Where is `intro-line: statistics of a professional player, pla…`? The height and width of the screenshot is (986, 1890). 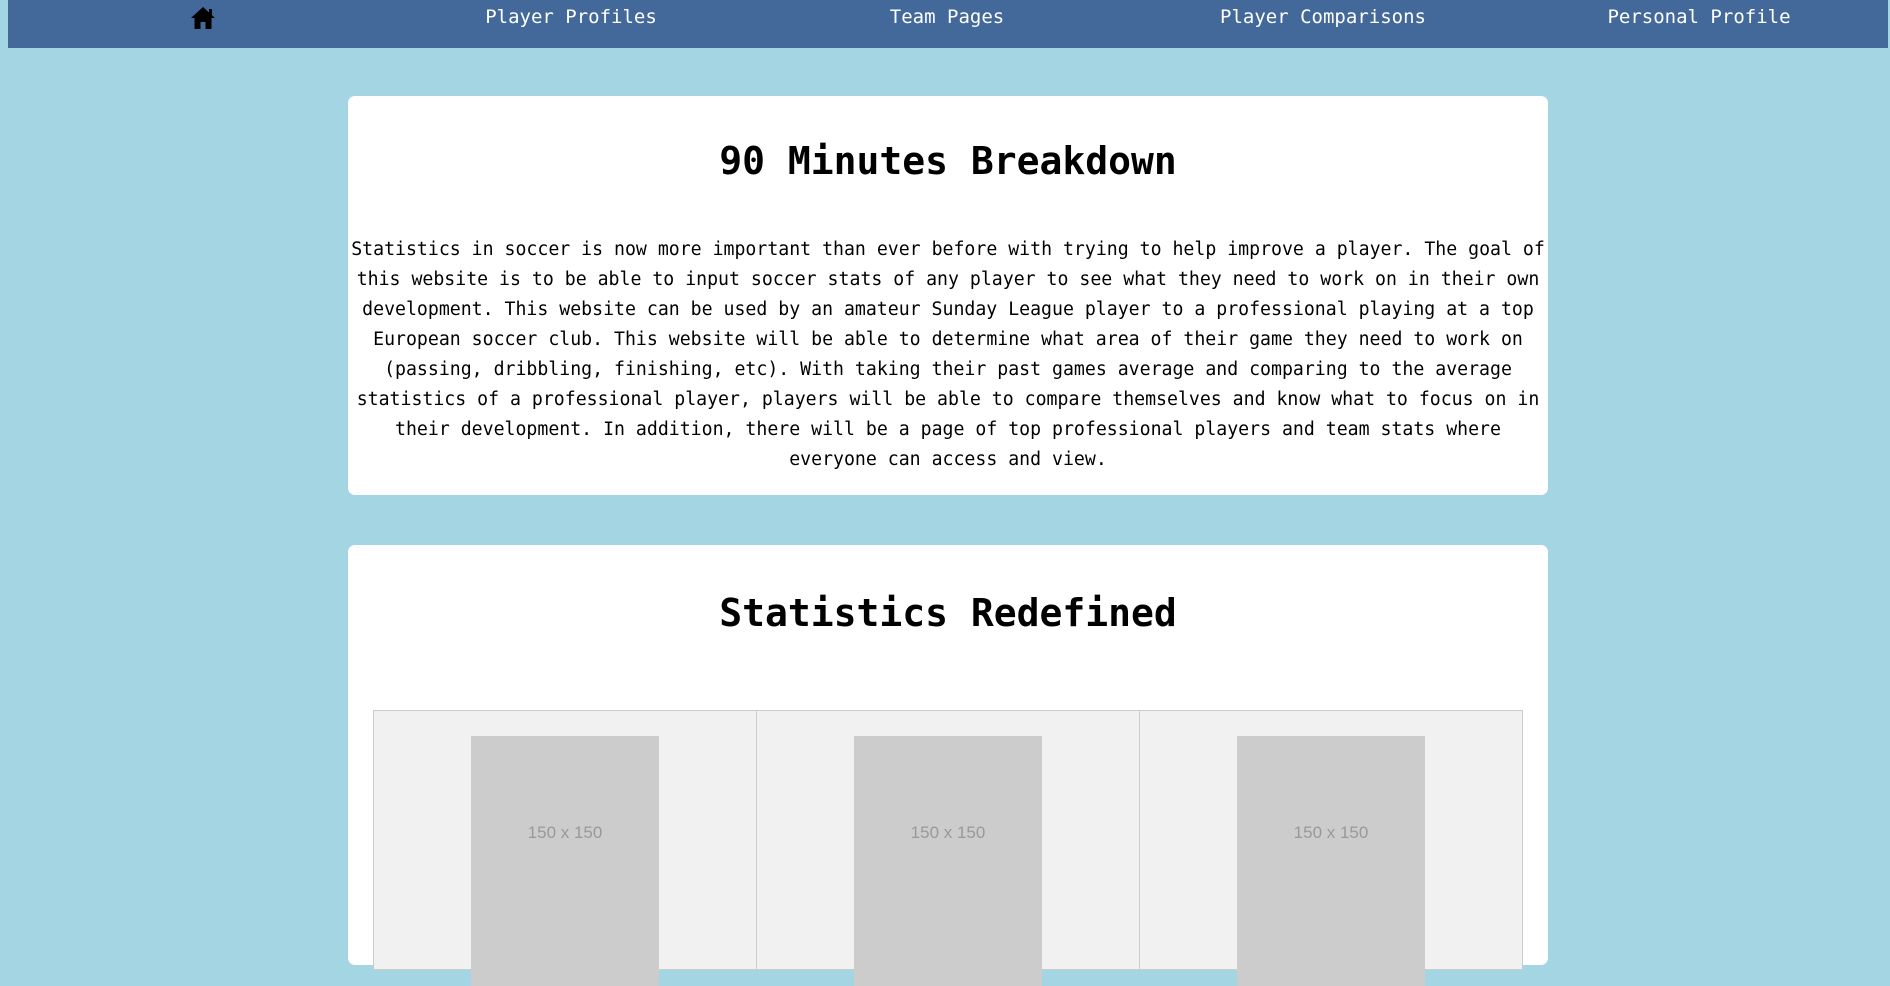
intro-line: statistics of a professional player, pla… is located at coordinates (948, 399).